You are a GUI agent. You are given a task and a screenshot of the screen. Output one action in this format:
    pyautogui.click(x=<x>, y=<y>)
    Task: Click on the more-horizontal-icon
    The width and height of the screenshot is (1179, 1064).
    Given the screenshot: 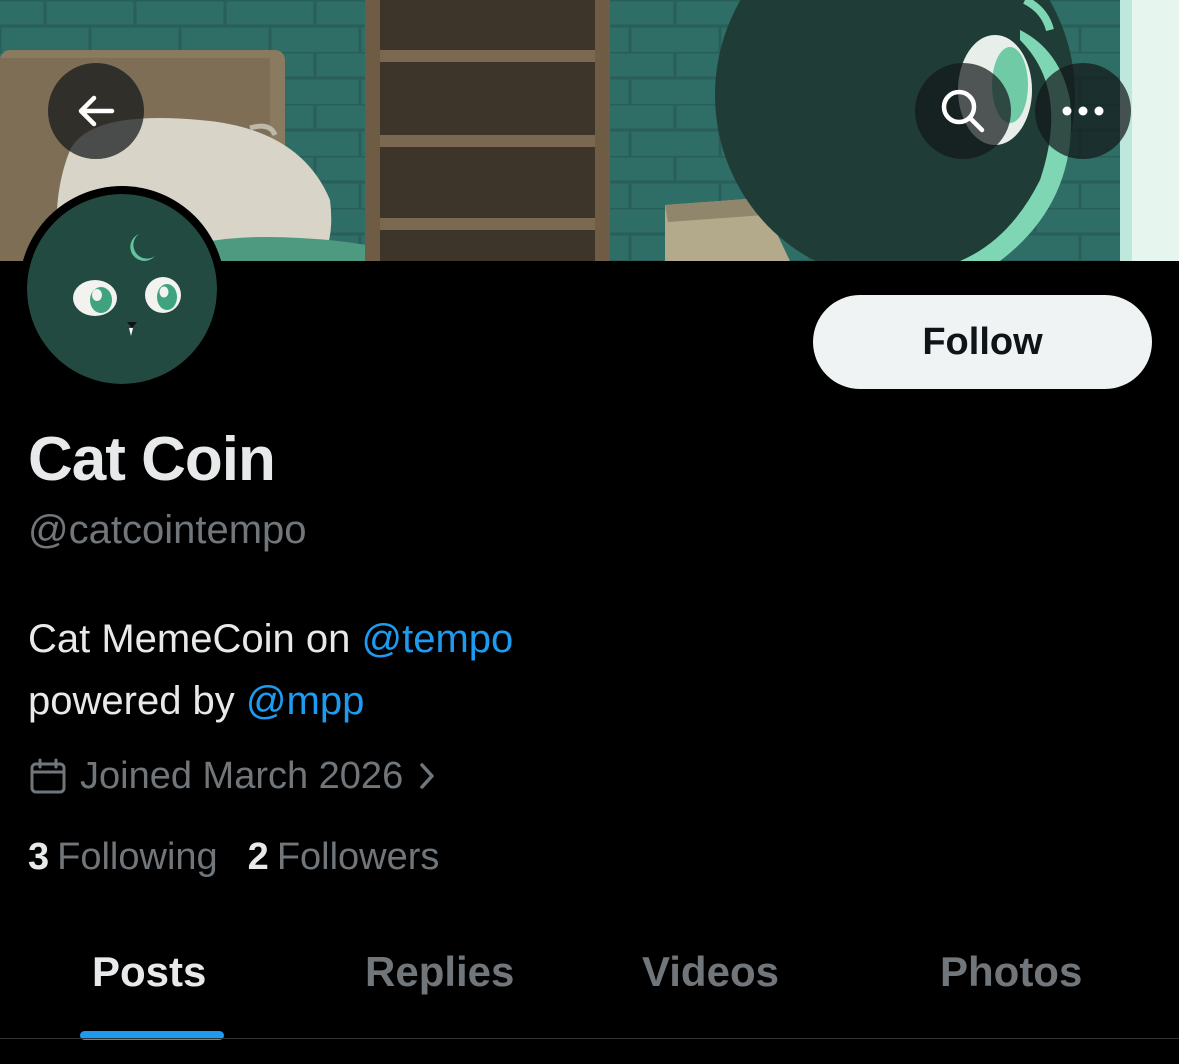 What is the action you would take?
    pyautogui.click(x=1083, y=111)
    